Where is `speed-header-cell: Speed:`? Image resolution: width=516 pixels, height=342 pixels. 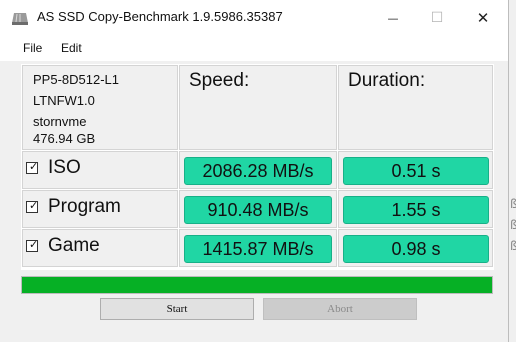 speed-header-cell: Speed: is located at coordinates (258, 107).